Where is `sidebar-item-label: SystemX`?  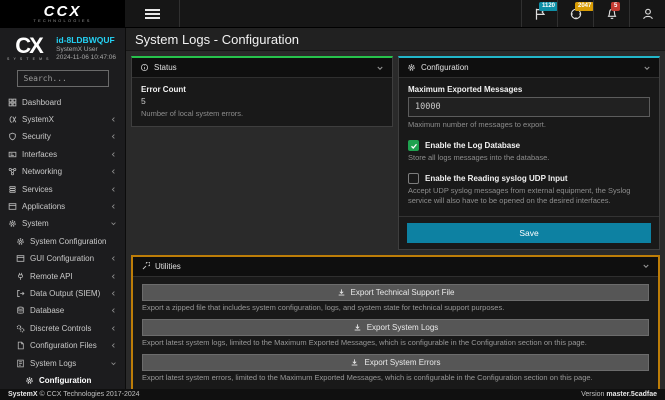
sidebar-item-label: SystemX is located at coordinates (38, 120).